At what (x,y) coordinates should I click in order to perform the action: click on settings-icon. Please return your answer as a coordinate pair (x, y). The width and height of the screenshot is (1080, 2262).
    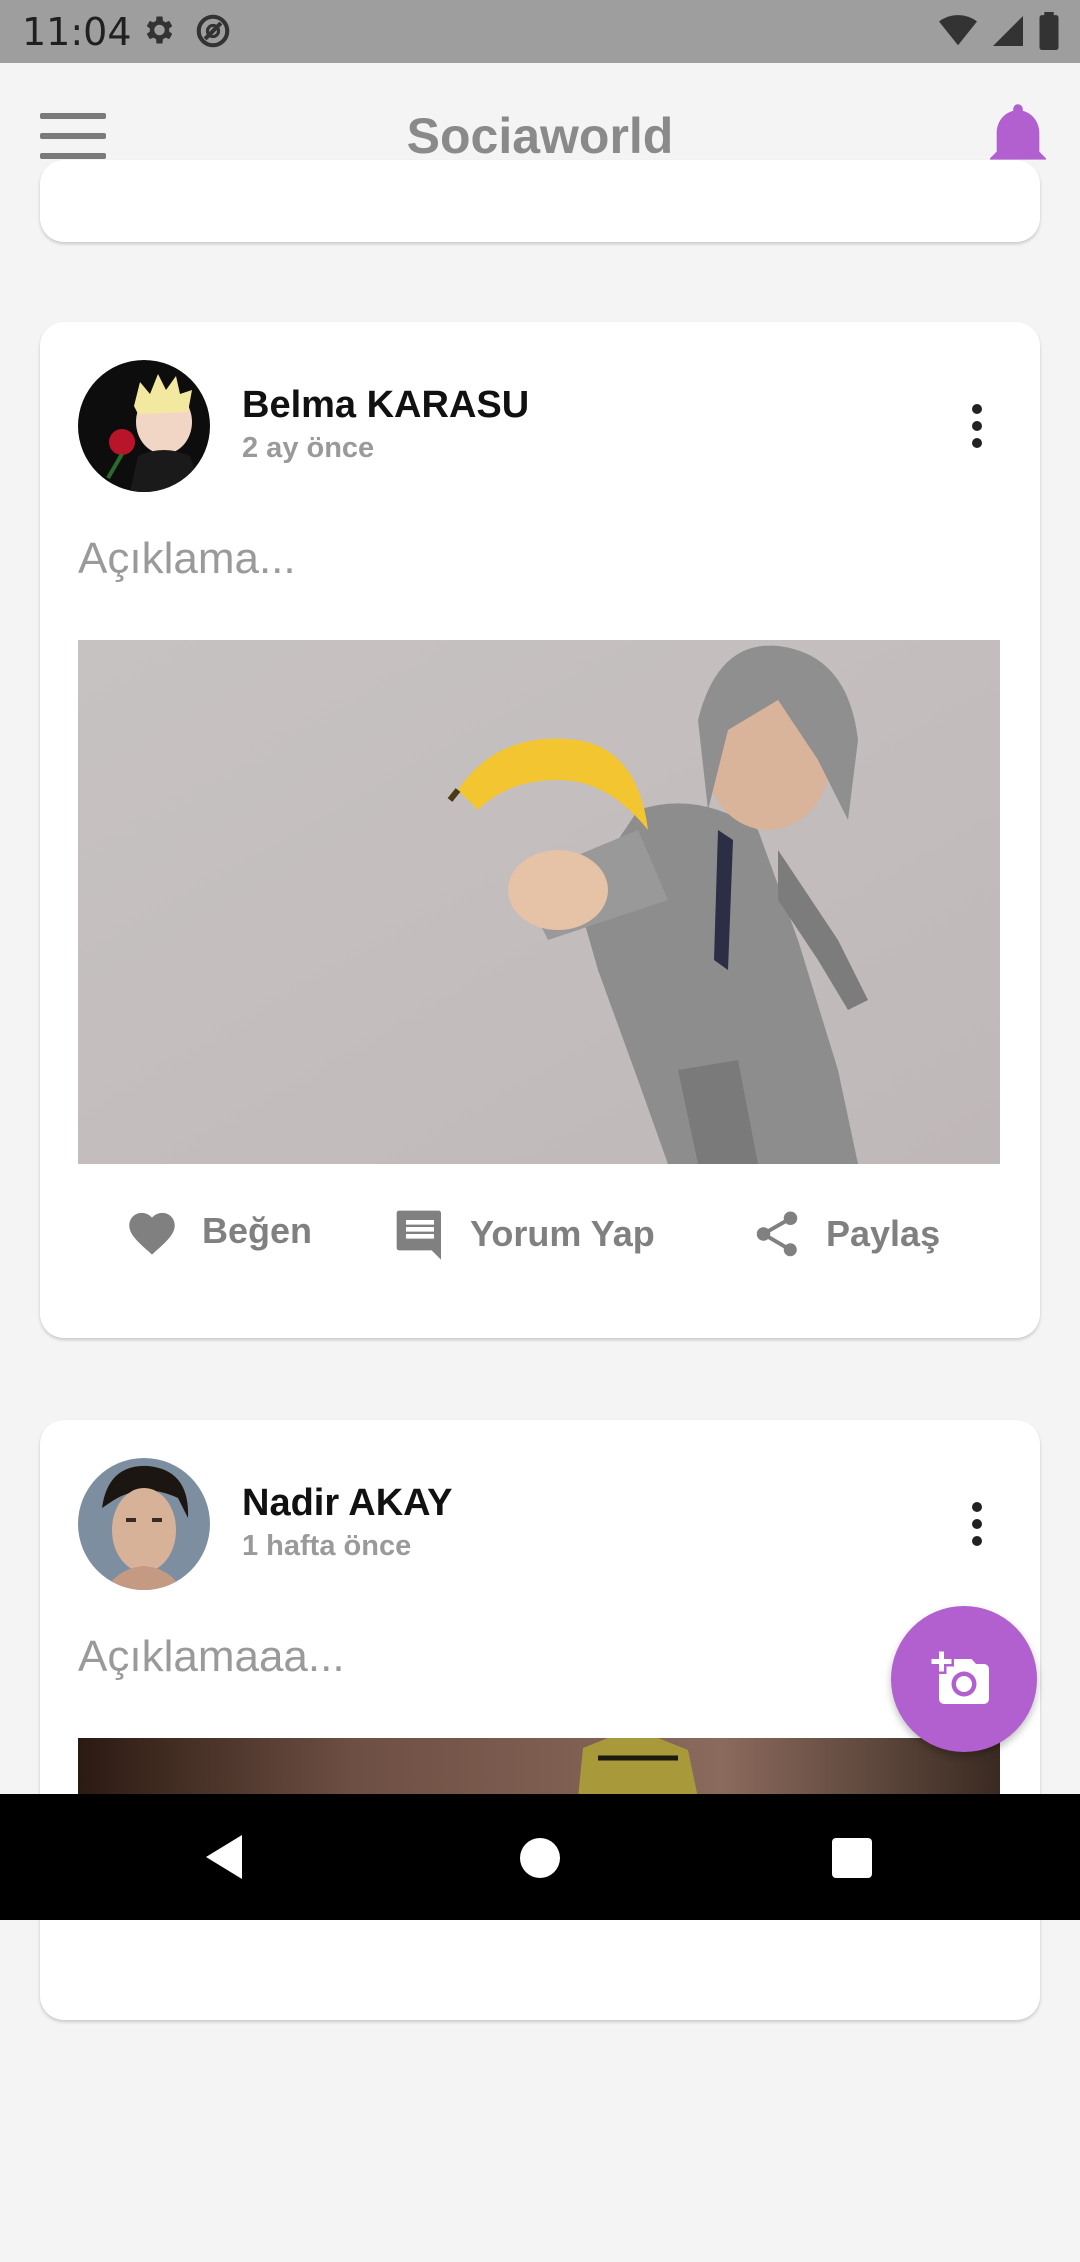
    Looking at the image, I should click on (159, 30).